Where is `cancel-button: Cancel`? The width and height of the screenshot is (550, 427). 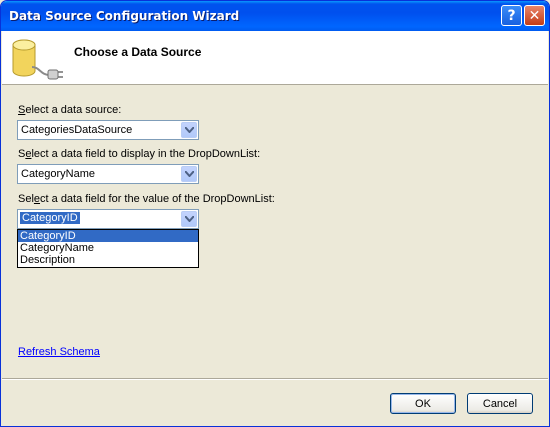
cancel-button: Cancel is located at coordinates (500, 403).